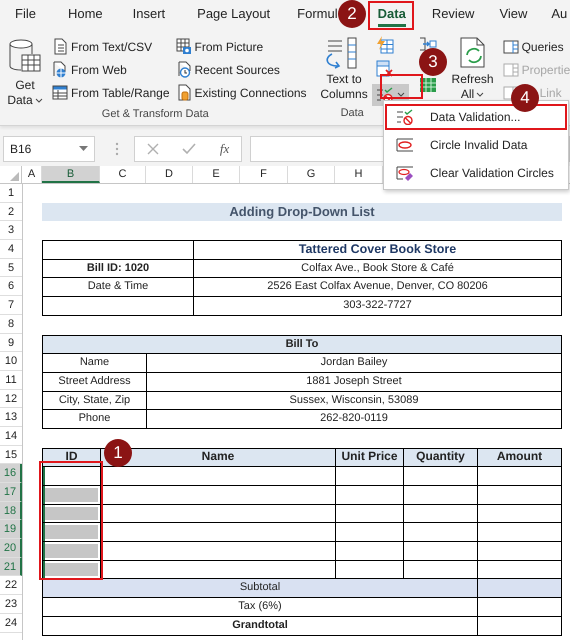 This screenshot has height=640, width=570. Describe the element at coordinates (111, 92) in the screenshot. I see `ribbon-command: From Table/Range` at that location.